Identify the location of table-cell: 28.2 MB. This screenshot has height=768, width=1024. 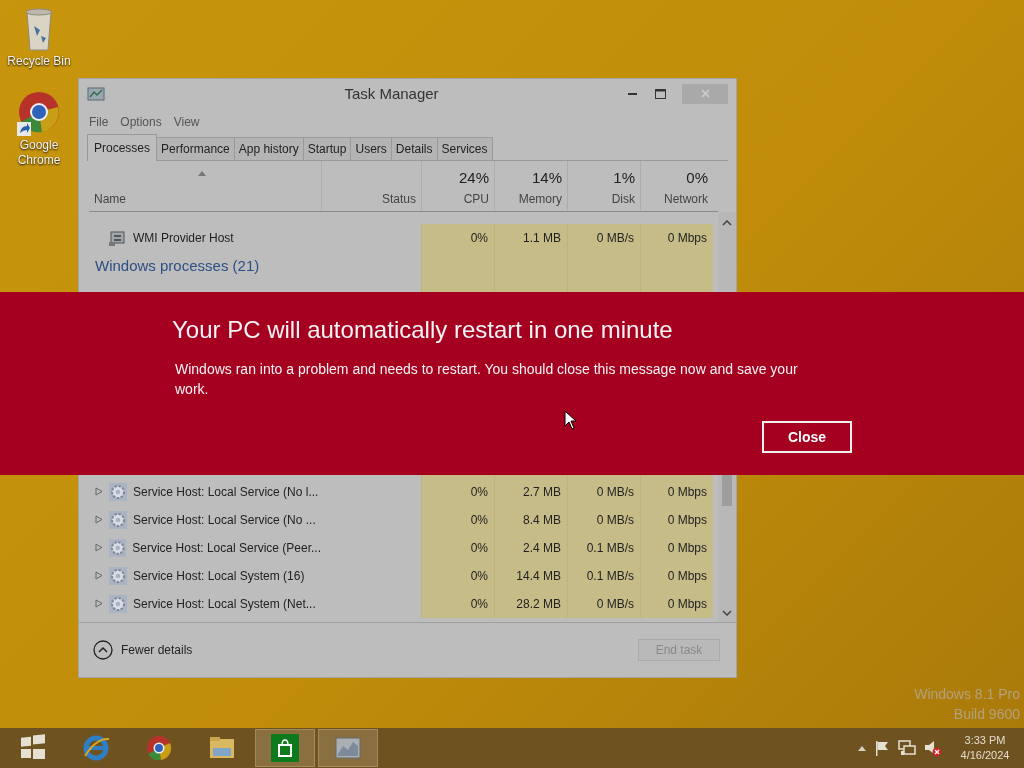
(530, 603).